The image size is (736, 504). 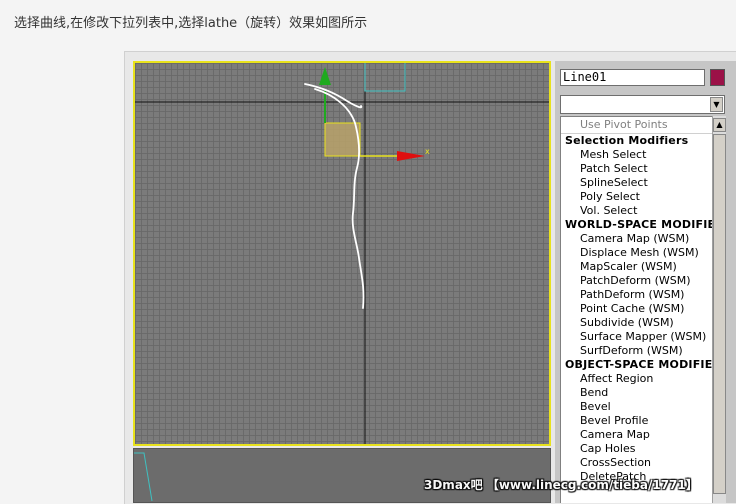 What do you see at coordinates (385, 77) in the screenshot?
I see `cyan-bounding-box` at bounding box center [385, 77].